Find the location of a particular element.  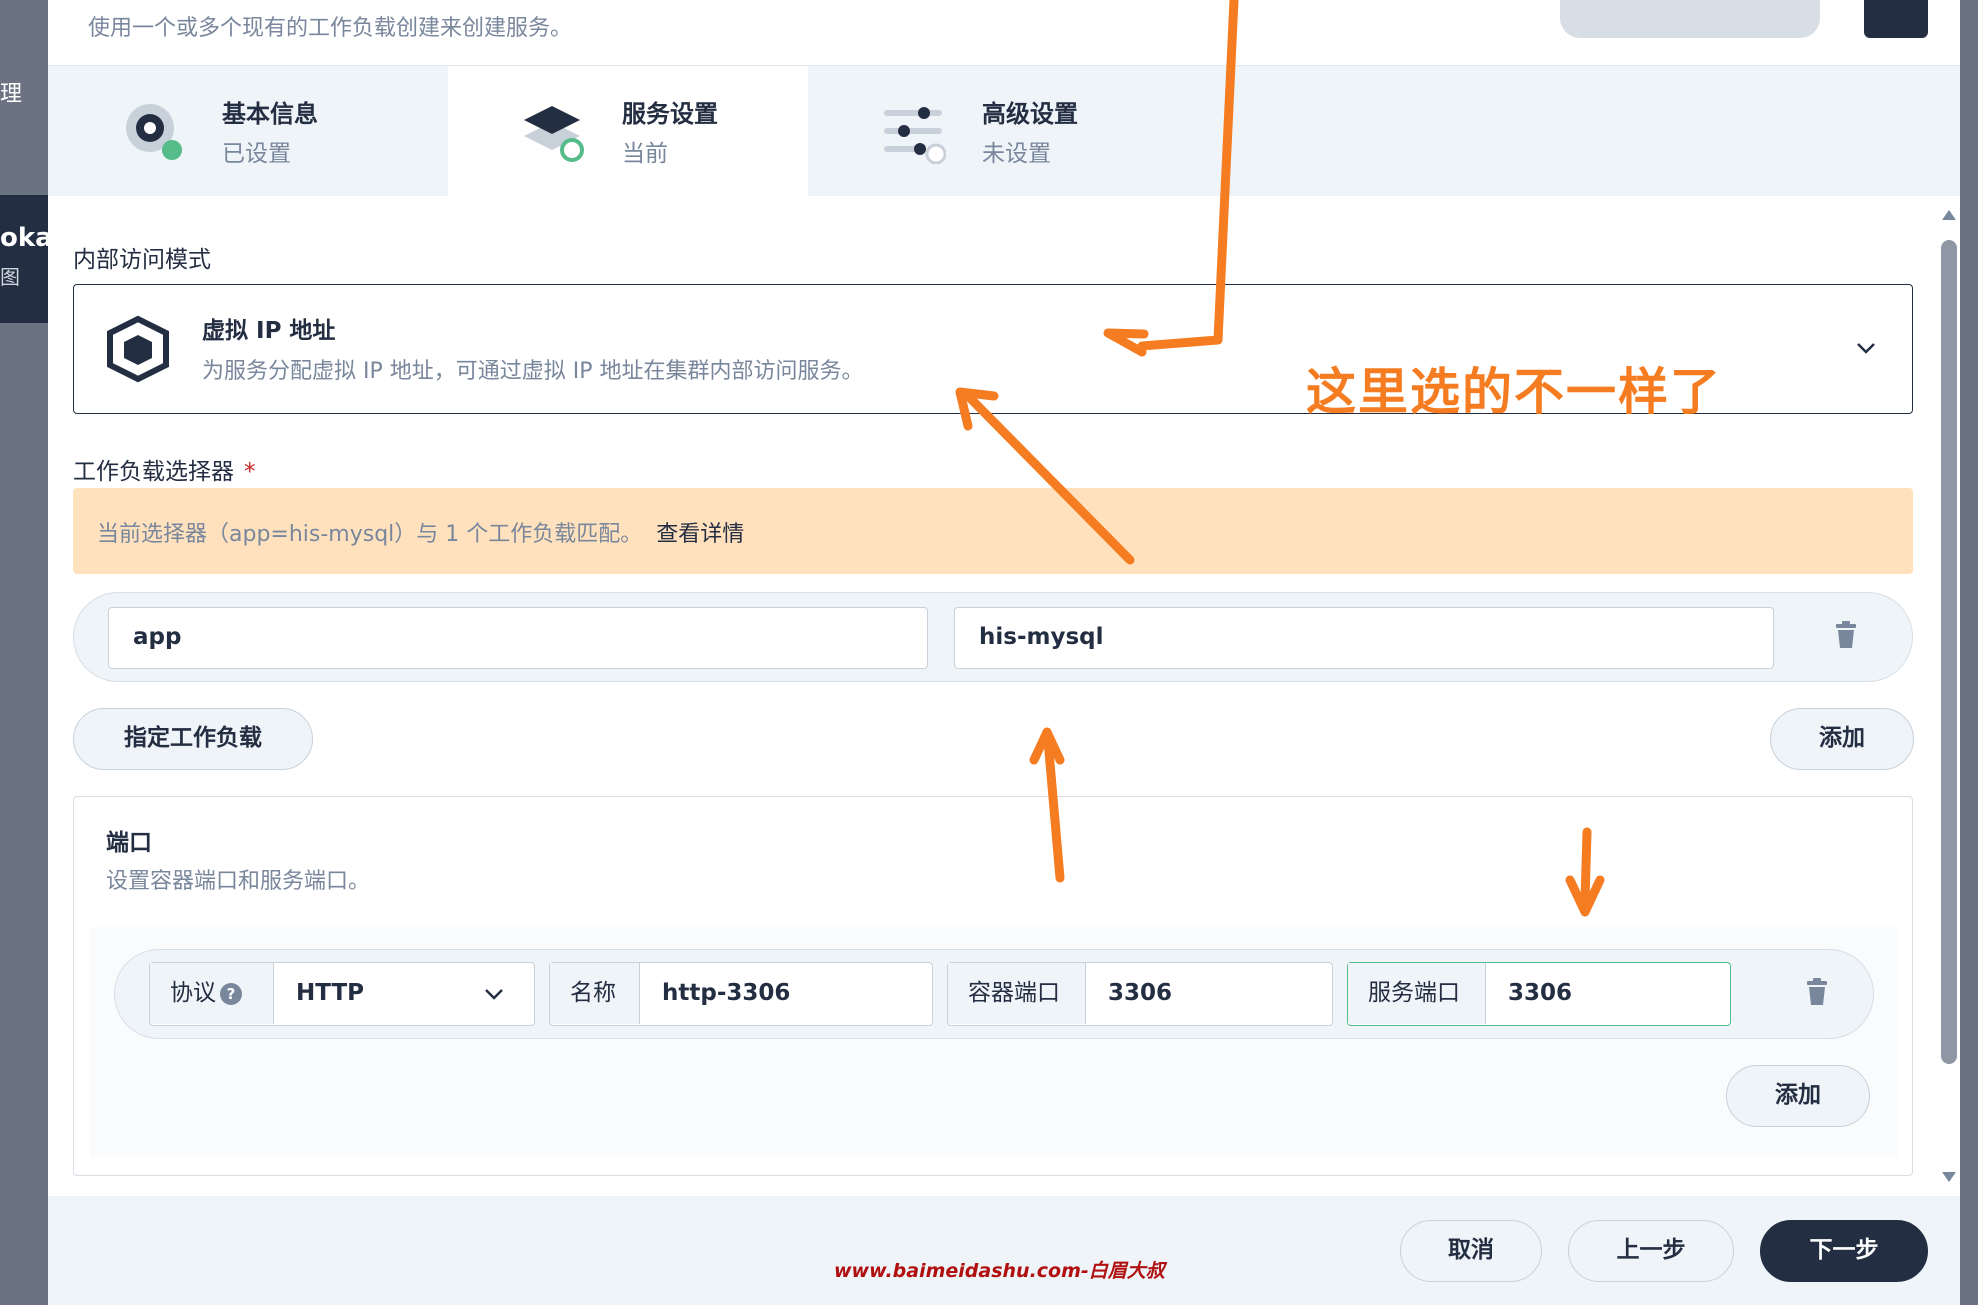

service-port-value: 3306 is located at coordinates (1540, 993).